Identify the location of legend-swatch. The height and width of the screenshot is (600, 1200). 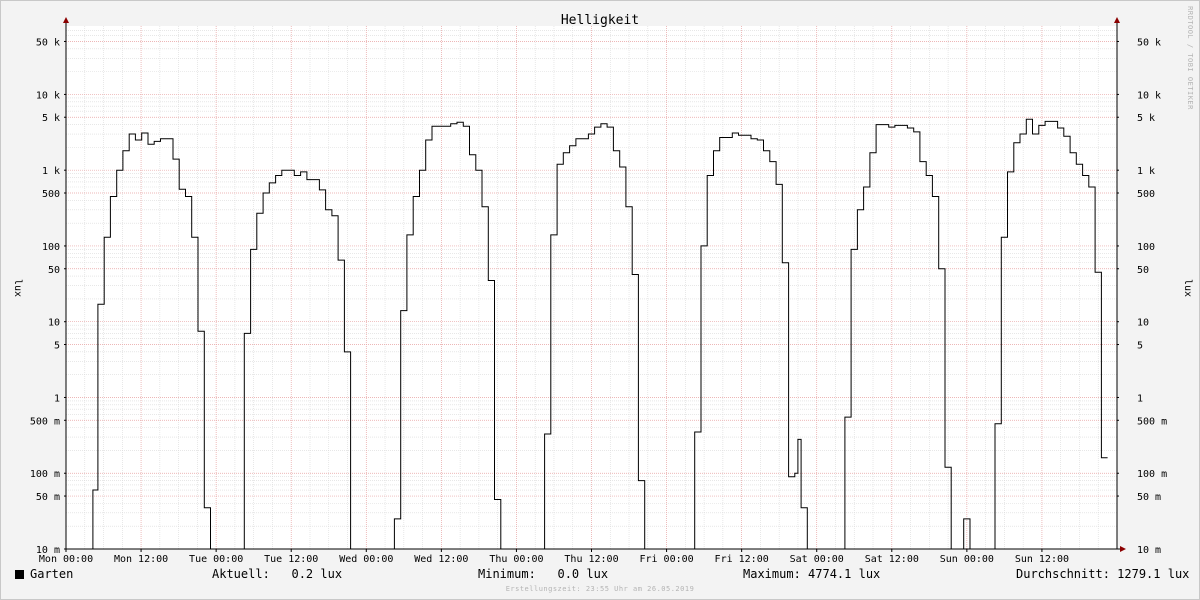
(19, 574).